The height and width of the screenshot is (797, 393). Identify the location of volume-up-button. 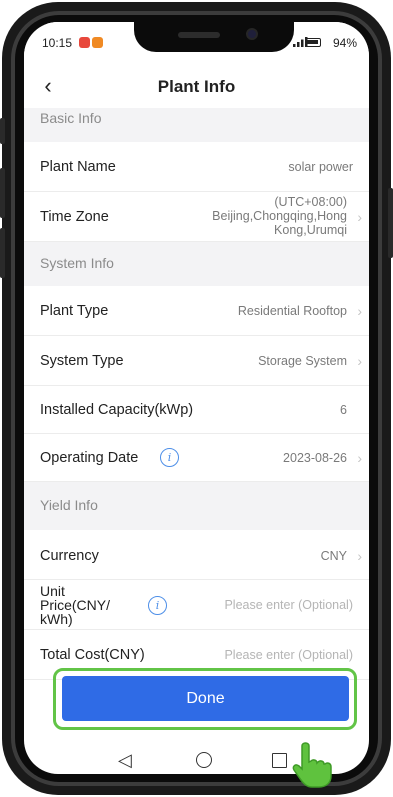
(2, 193).